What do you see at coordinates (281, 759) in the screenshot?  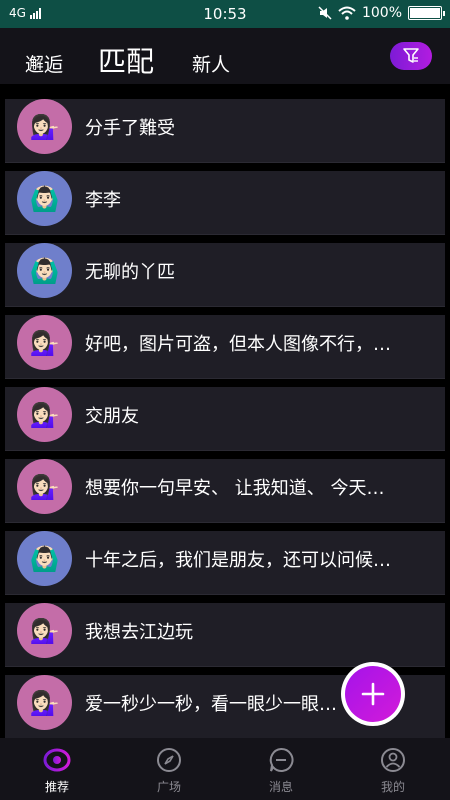 I see `message-icon` at bounding box center [281, 759].